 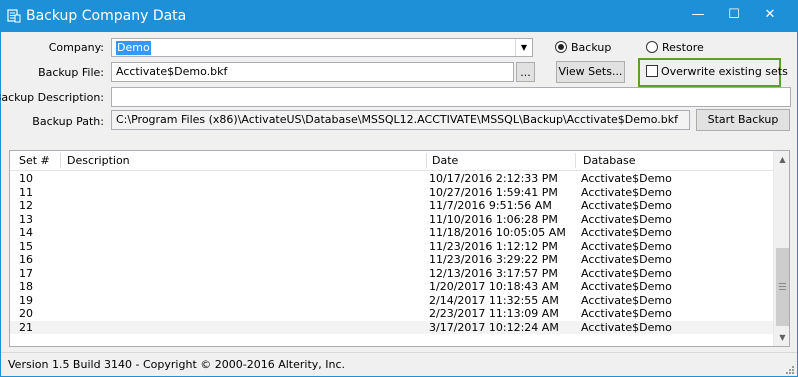 What do you see at coordinates (71, 72) in the screenshot?
I see `backup-file-label: Backup File:` at bounding box center [71, 72].